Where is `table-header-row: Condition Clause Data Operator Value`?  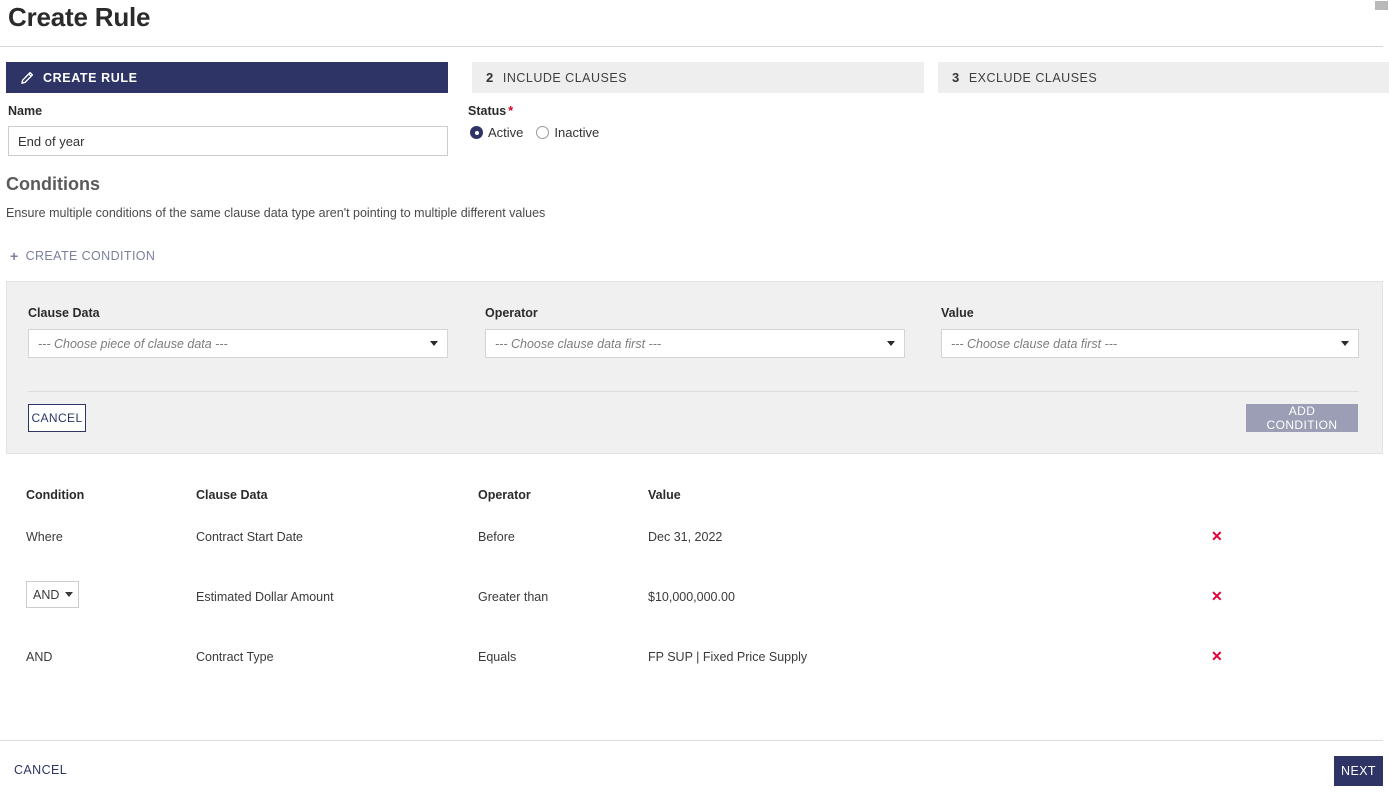
table-header-row: Condition Clause Data Operator Value is located at coordinates (694, 494).